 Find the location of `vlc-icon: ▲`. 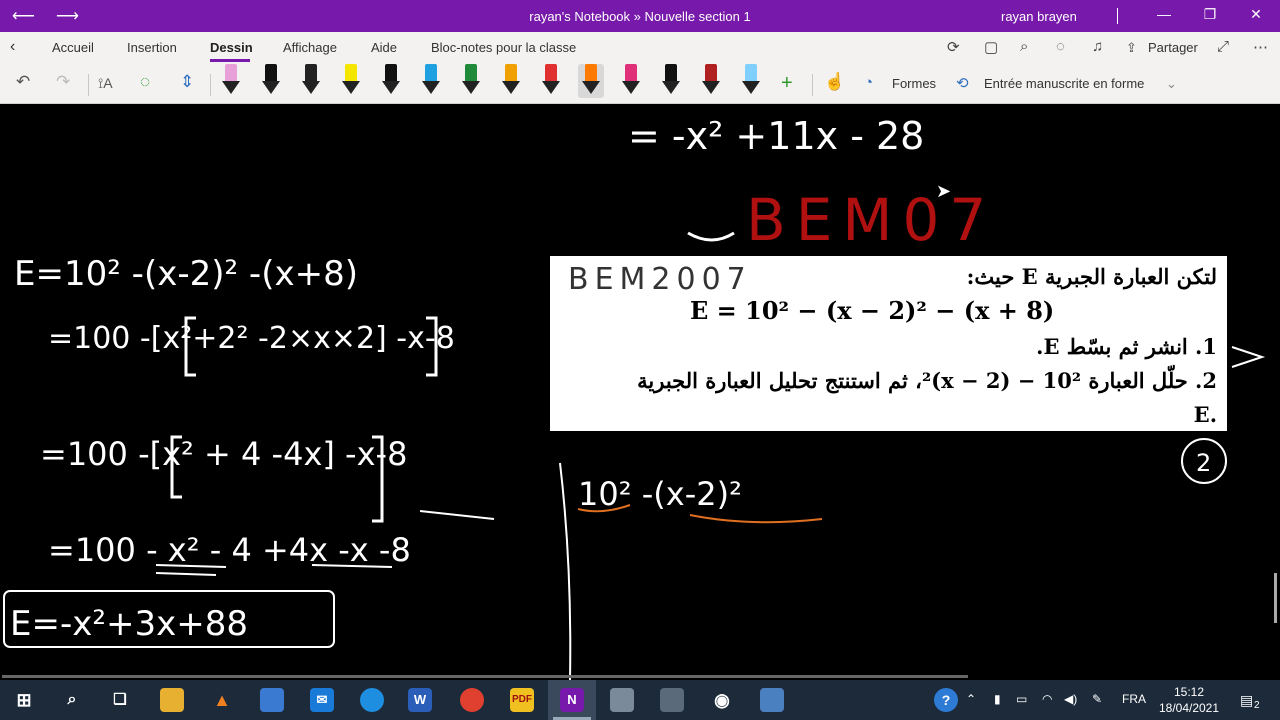

vlc-icon: ▲ is located at coordinates (222, 700).